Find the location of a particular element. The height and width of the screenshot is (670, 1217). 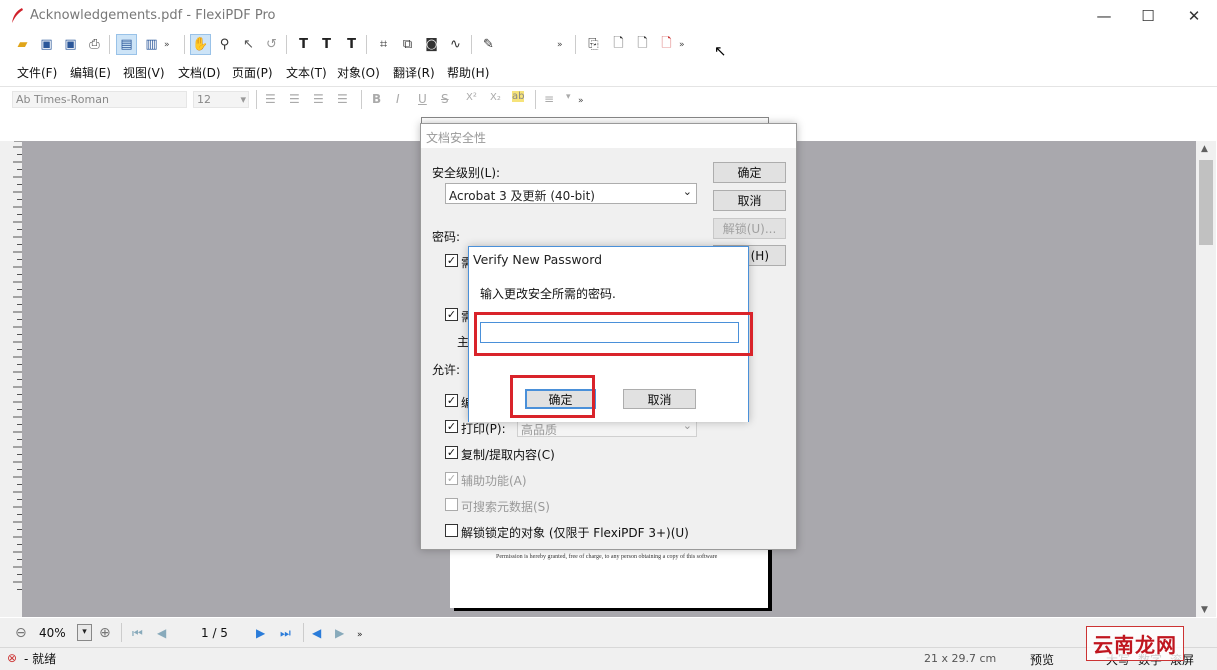

menu-translate: 翻译(R) is located at coordinates (414, 72).